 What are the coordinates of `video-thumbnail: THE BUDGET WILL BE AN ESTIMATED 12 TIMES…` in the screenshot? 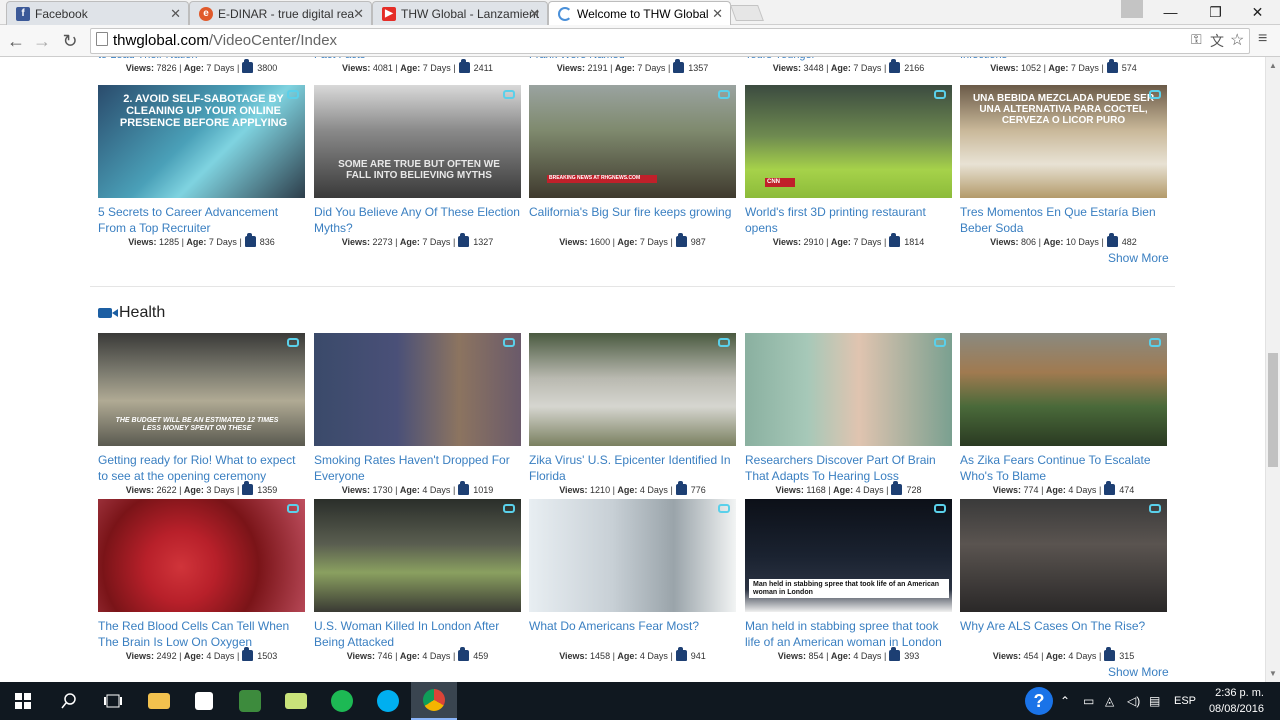 It's located at (201, 389).